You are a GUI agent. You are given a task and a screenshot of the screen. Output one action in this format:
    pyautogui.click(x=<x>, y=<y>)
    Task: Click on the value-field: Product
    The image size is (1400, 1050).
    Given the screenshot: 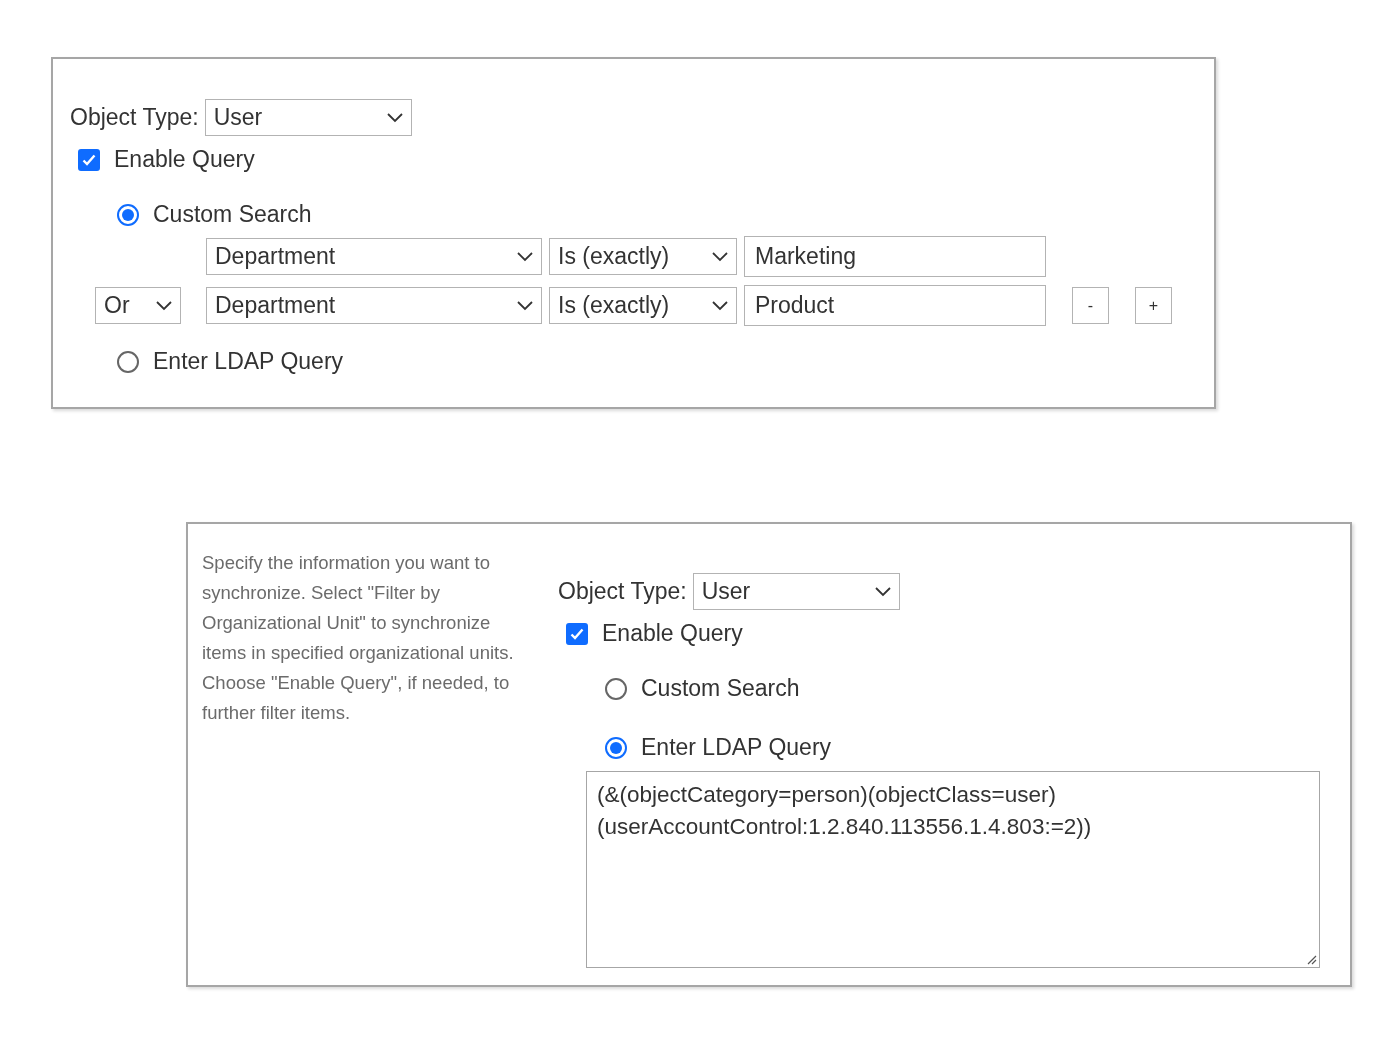 What is the action you would take?
    pyautogui.click(x=895, y=305)
    